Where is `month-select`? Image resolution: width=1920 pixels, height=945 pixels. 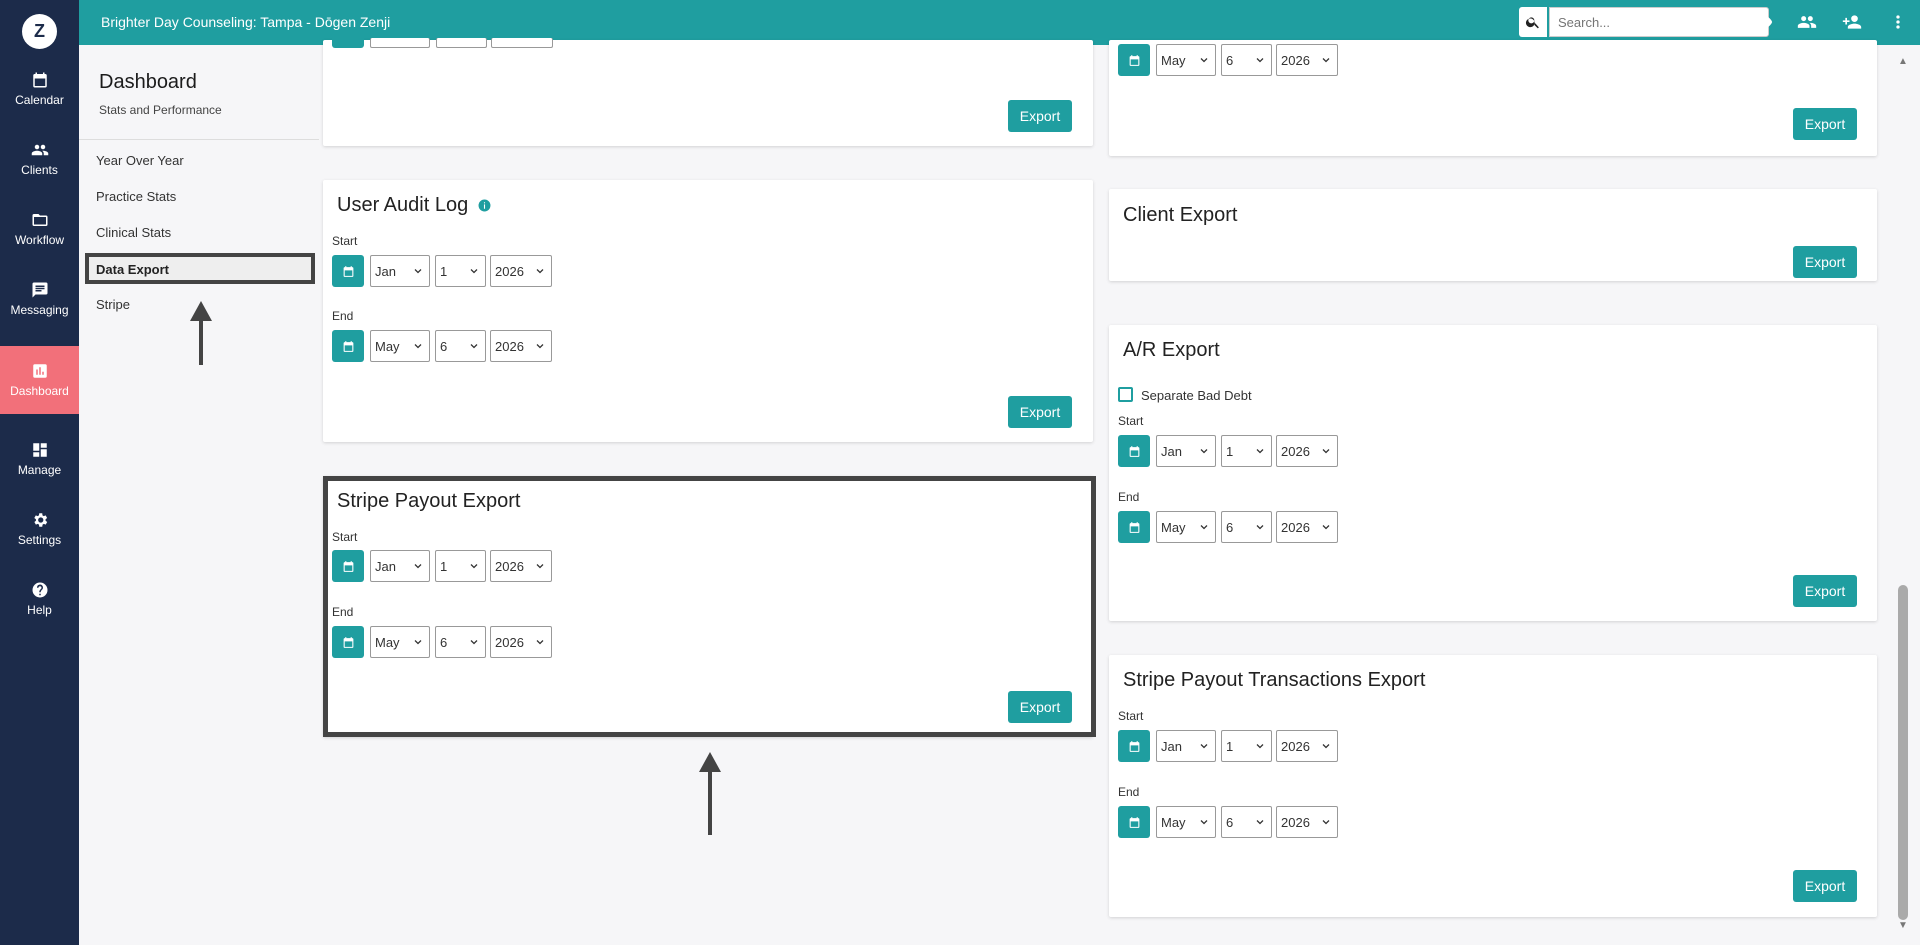 month-select is located at coordinates (400, 43).